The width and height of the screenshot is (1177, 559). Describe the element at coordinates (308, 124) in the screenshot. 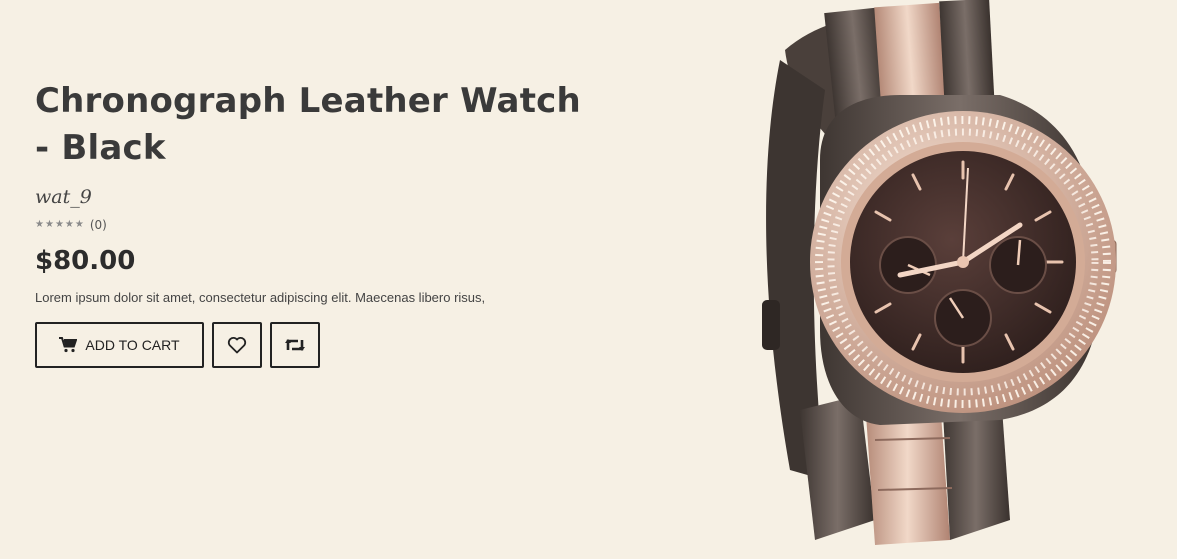

I see `product-title: Chronograph Leather Watch - Black` at that location.